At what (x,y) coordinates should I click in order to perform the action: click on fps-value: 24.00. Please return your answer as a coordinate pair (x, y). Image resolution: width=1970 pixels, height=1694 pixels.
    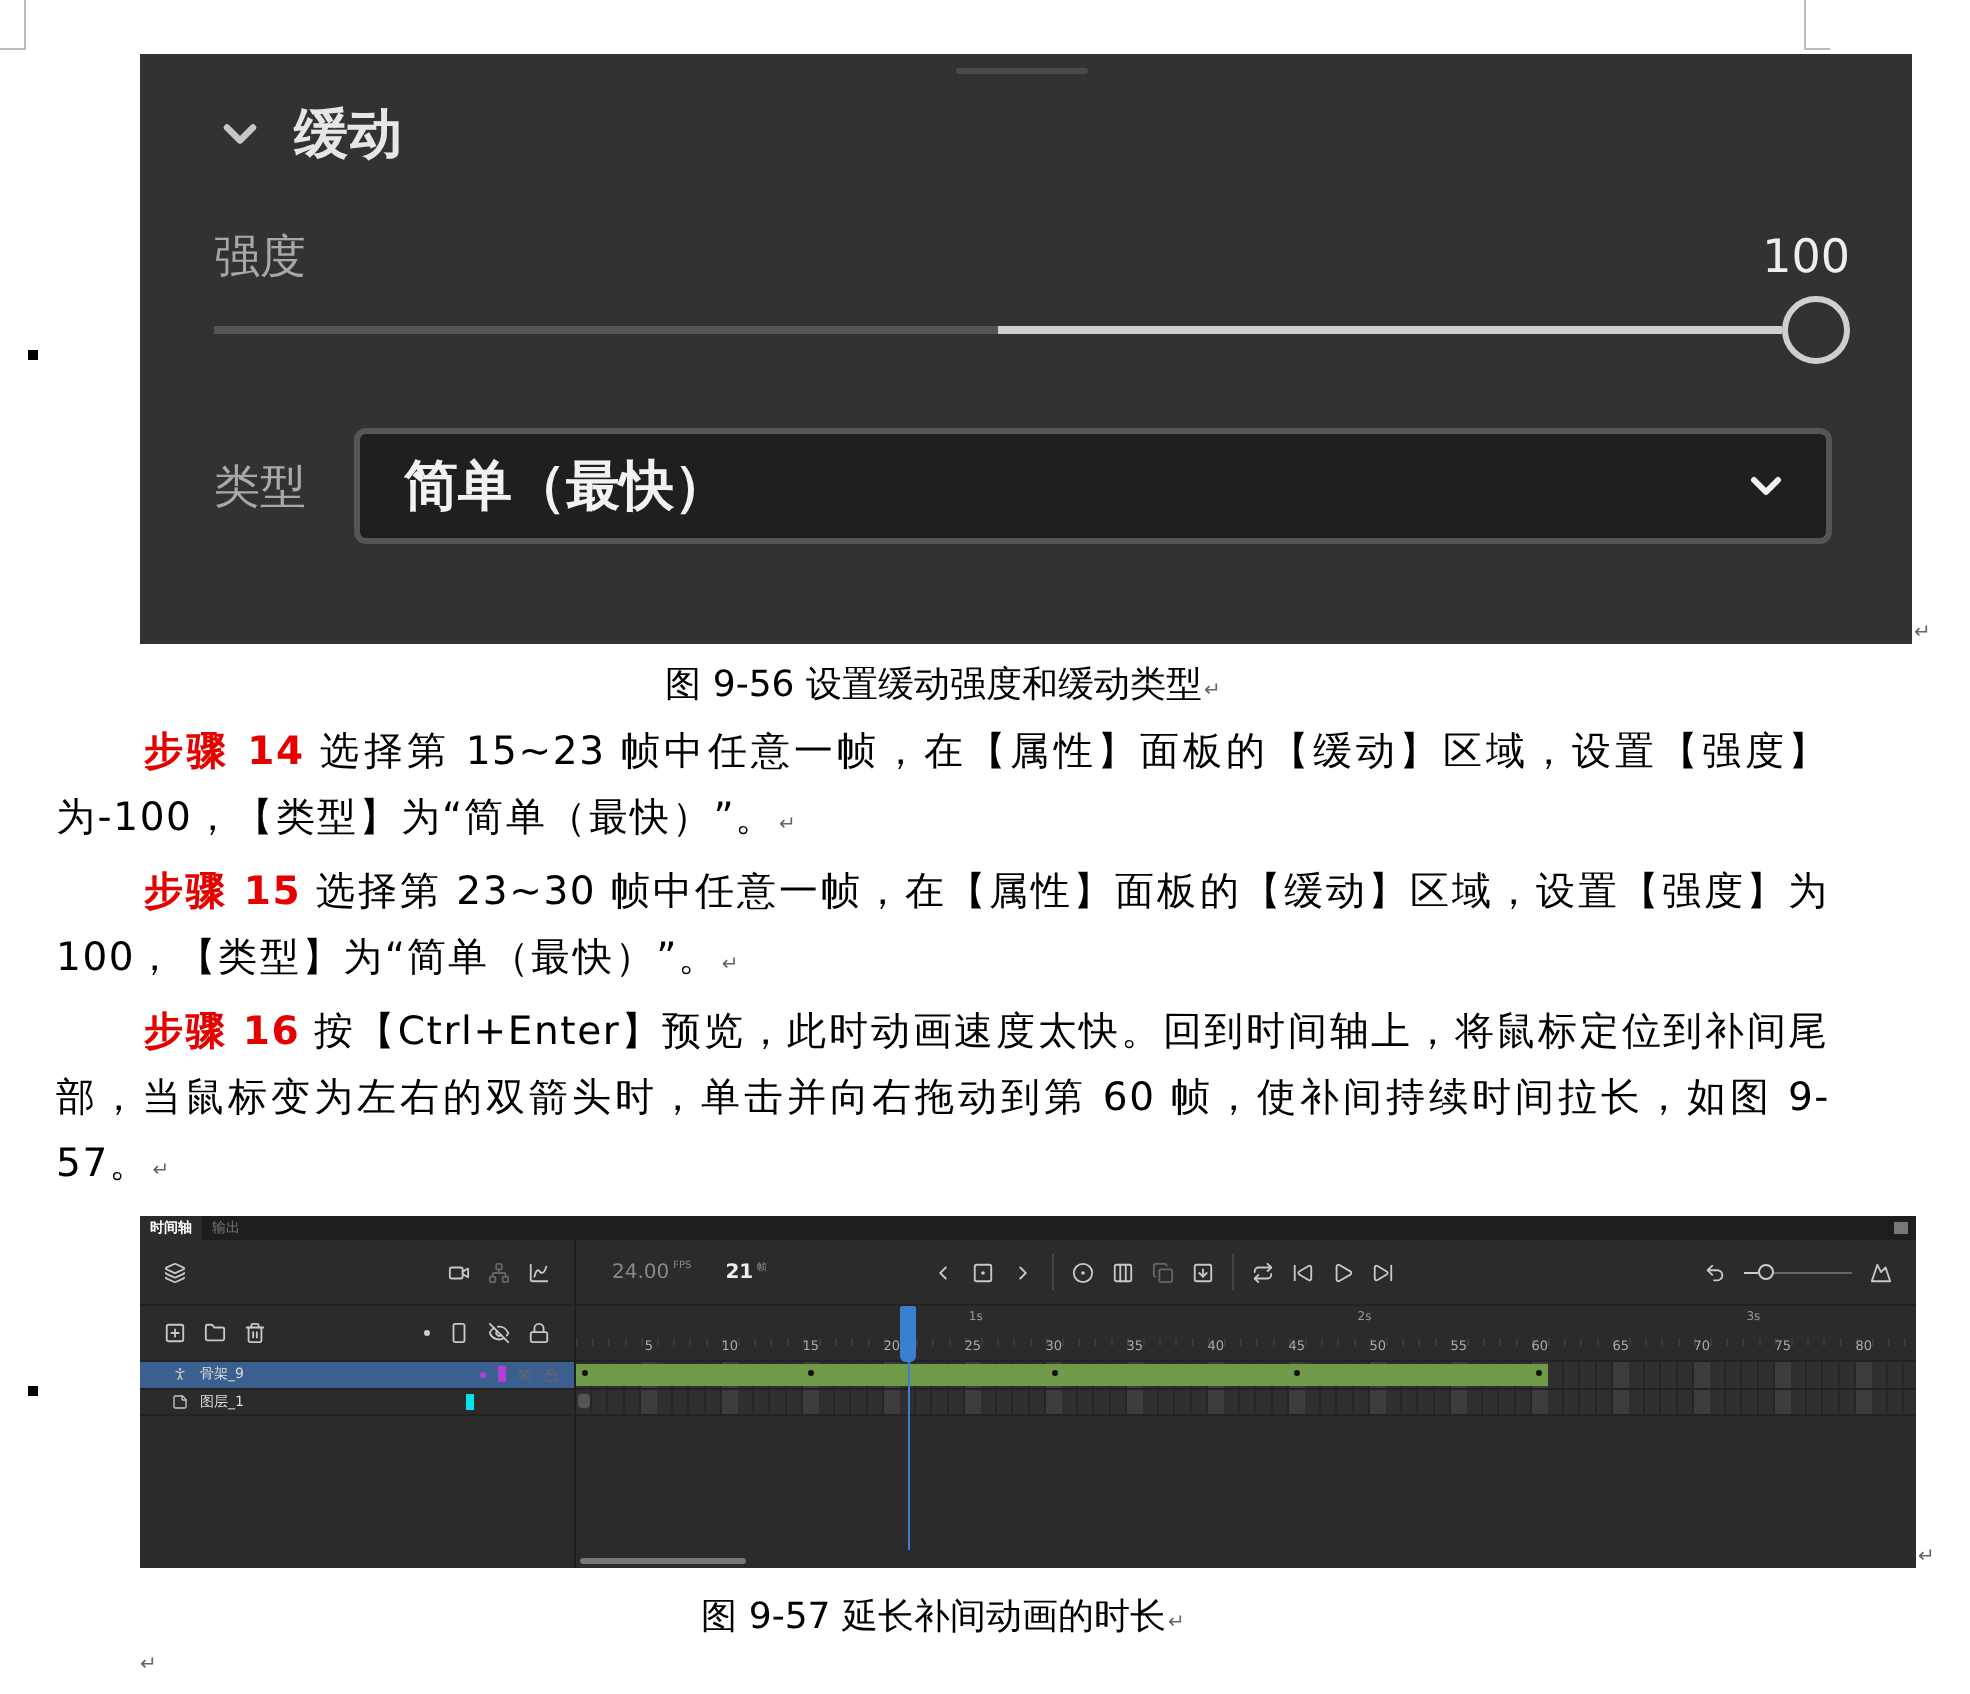
    Looking at the image, I should click on (641, 1272).